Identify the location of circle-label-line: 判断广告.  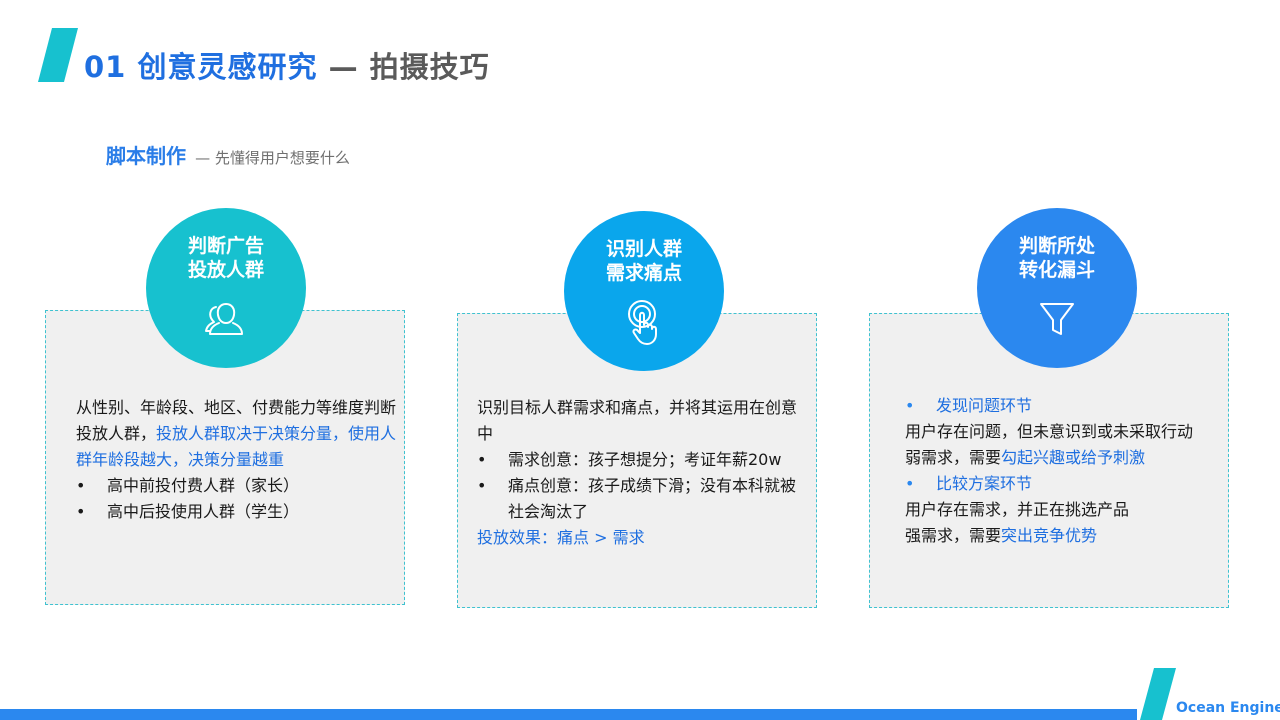
(225, 246).